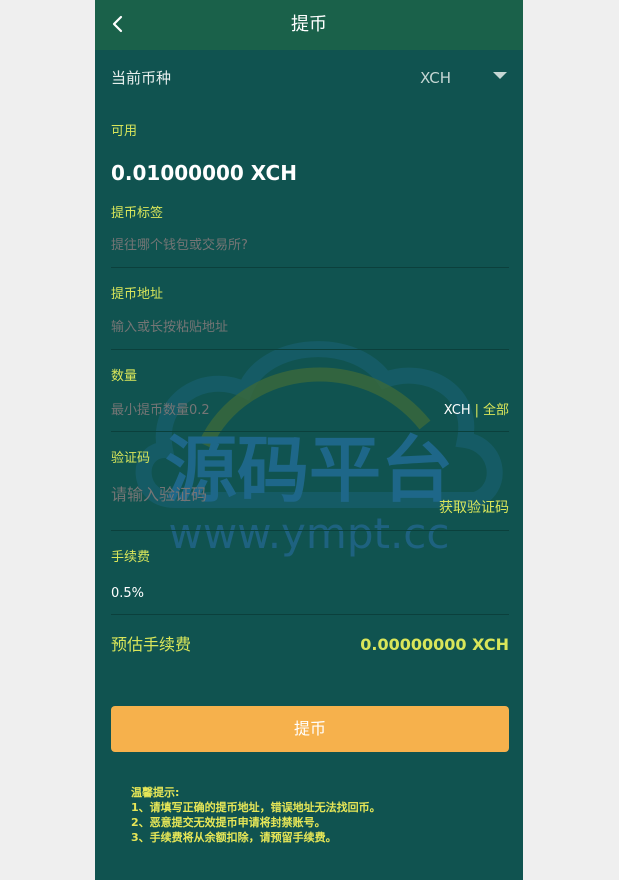 This screenshot has width=619, height=880. I want to click on page-title: 提币, so click(309, 24).